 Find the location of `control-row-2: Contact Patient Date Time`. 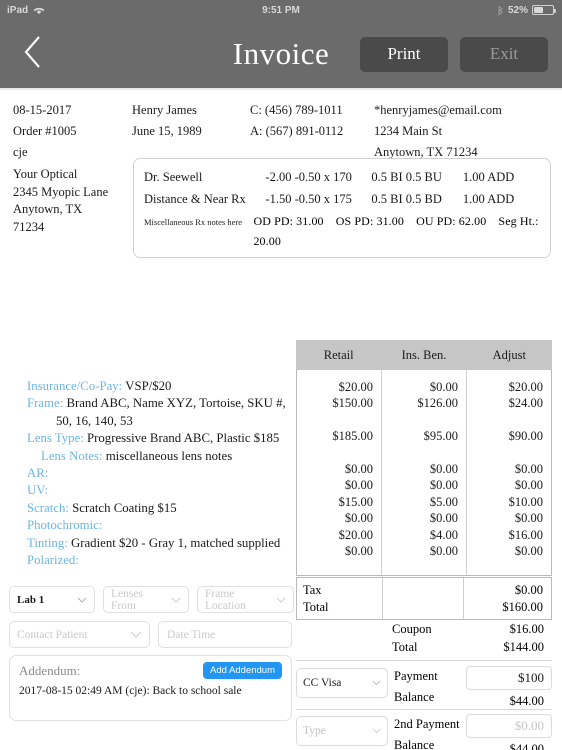

control-row-2: Contact Patient Date Time is located at coordinates (146, 634).